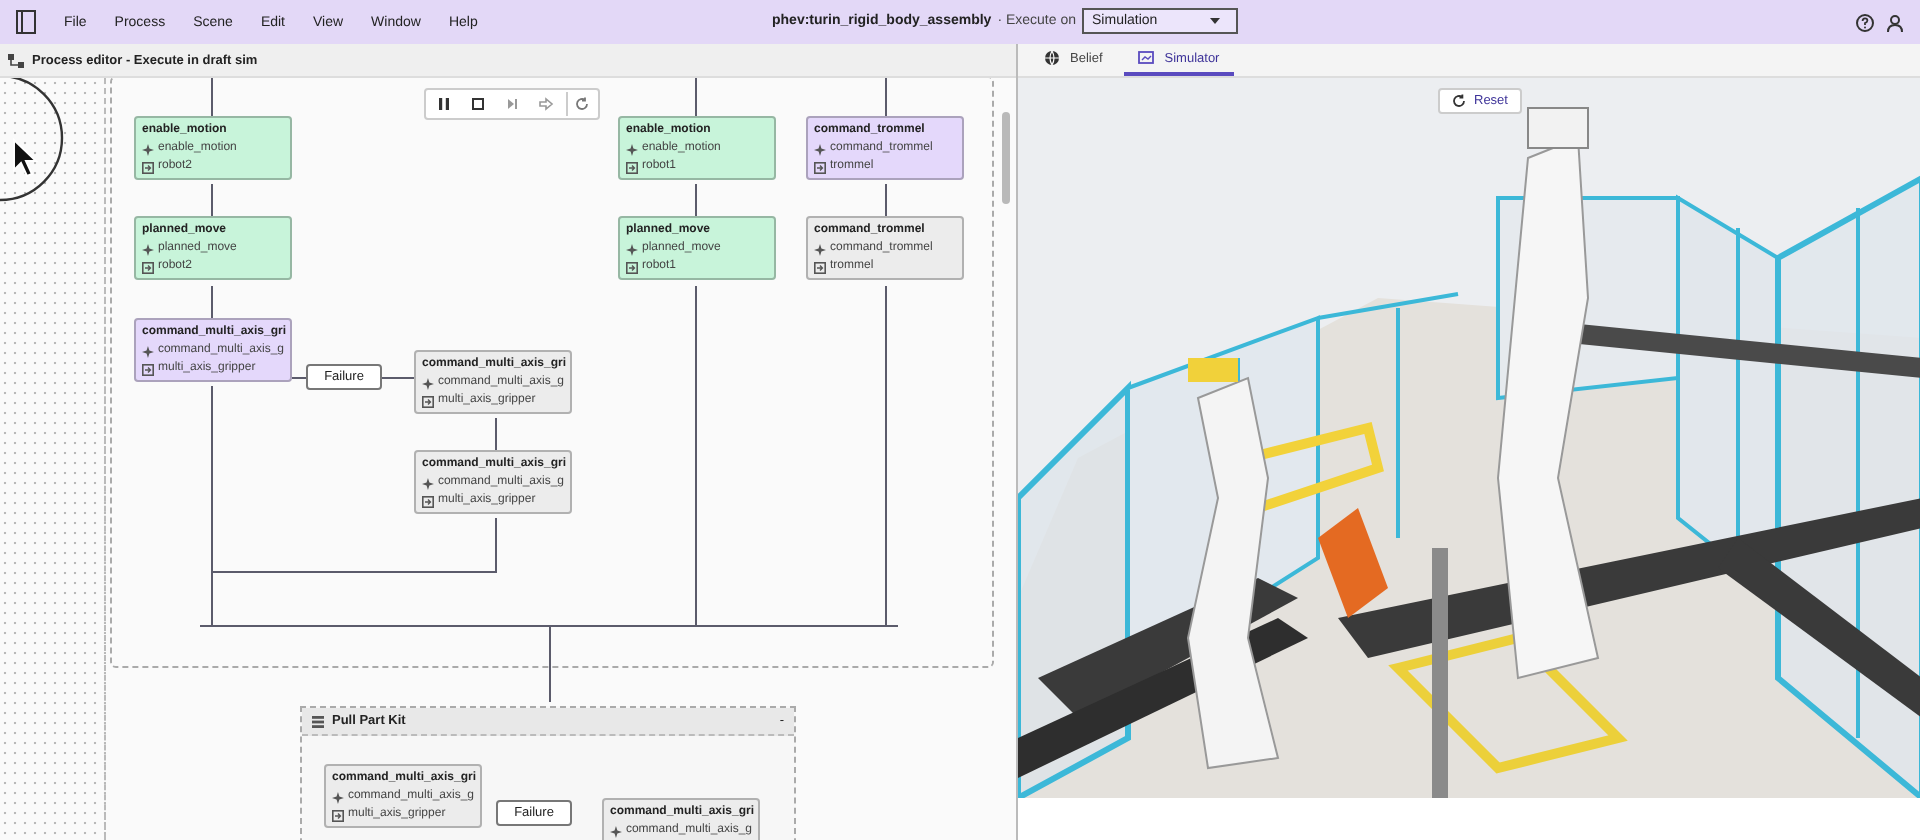  I want to click on flow-icon, so click(16, 60).